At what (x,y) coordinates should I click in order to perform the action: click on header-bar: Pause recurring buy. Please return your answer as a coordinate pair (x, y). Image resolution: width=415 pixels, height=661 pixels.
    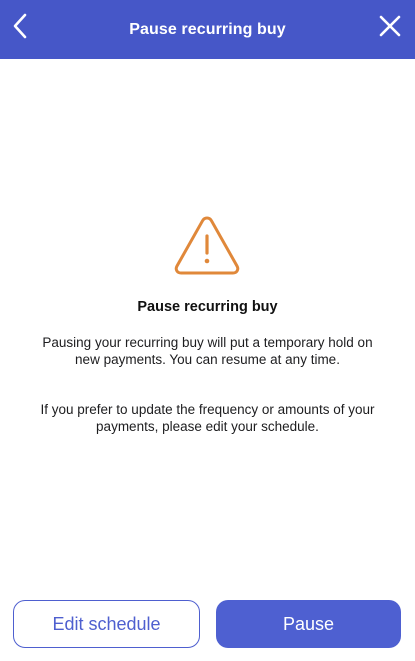
    Looking at the image, I should click on (207, 29).